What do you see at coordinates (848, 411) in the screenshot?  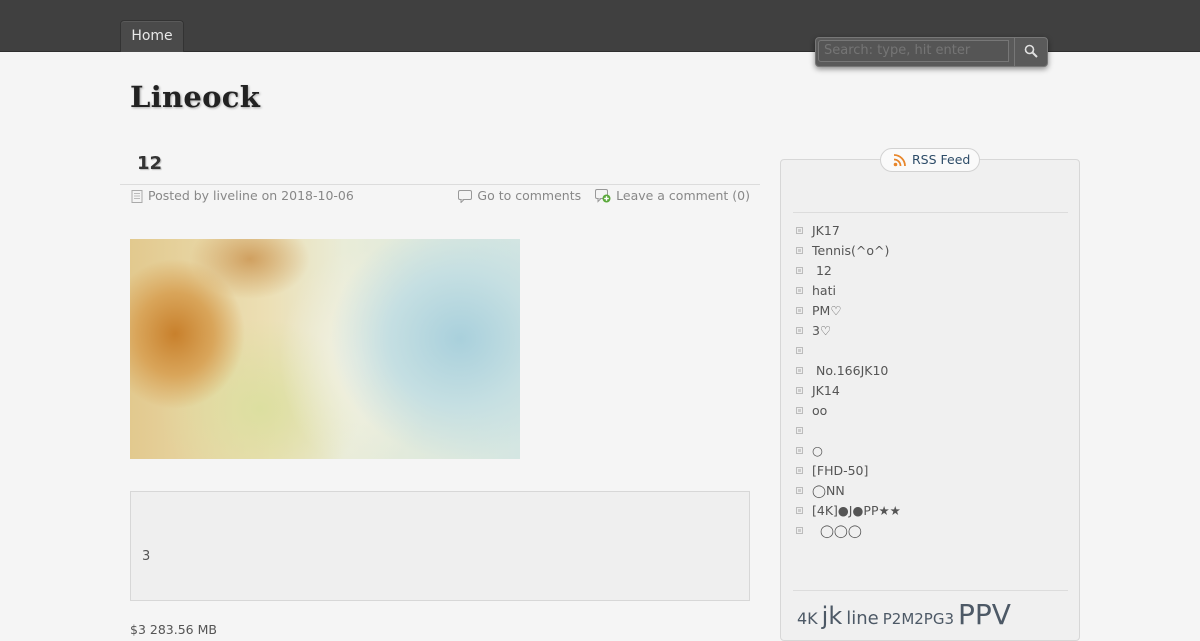 I see `recent-post-item: oo` at bounding box center [848, 411].